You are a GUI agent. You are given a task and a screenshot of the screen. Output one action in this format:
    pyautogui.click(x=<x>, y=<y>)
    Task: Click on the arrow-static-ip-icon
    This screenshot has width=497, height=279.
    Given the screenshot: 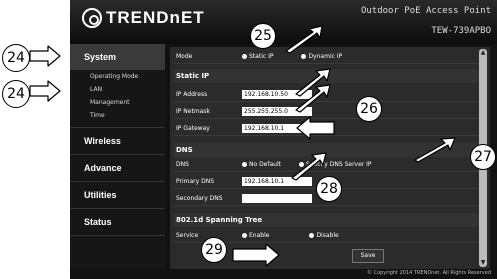 What is the action you would take?
    pyautogui.click(x=304, y=39)
    